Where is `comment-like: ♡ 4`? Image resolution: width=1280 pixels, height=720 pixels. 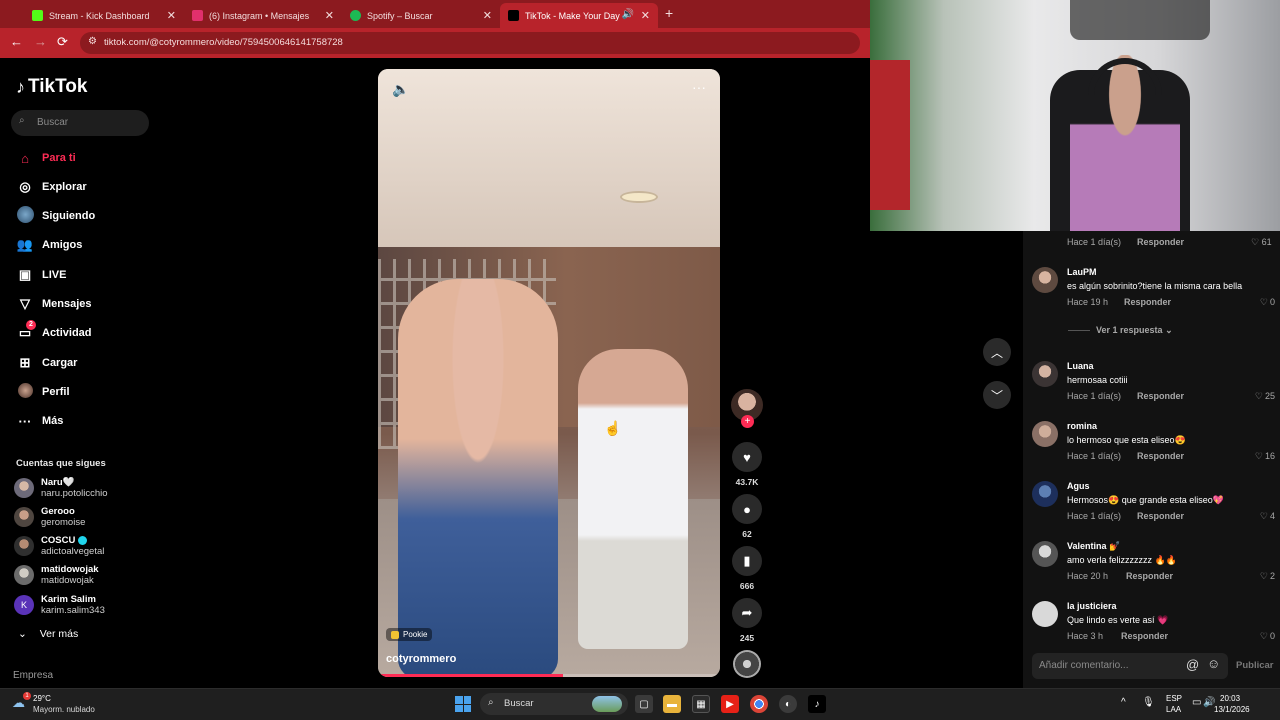
comment-like: ♡ 4 is located at coordinates (1266, 516).